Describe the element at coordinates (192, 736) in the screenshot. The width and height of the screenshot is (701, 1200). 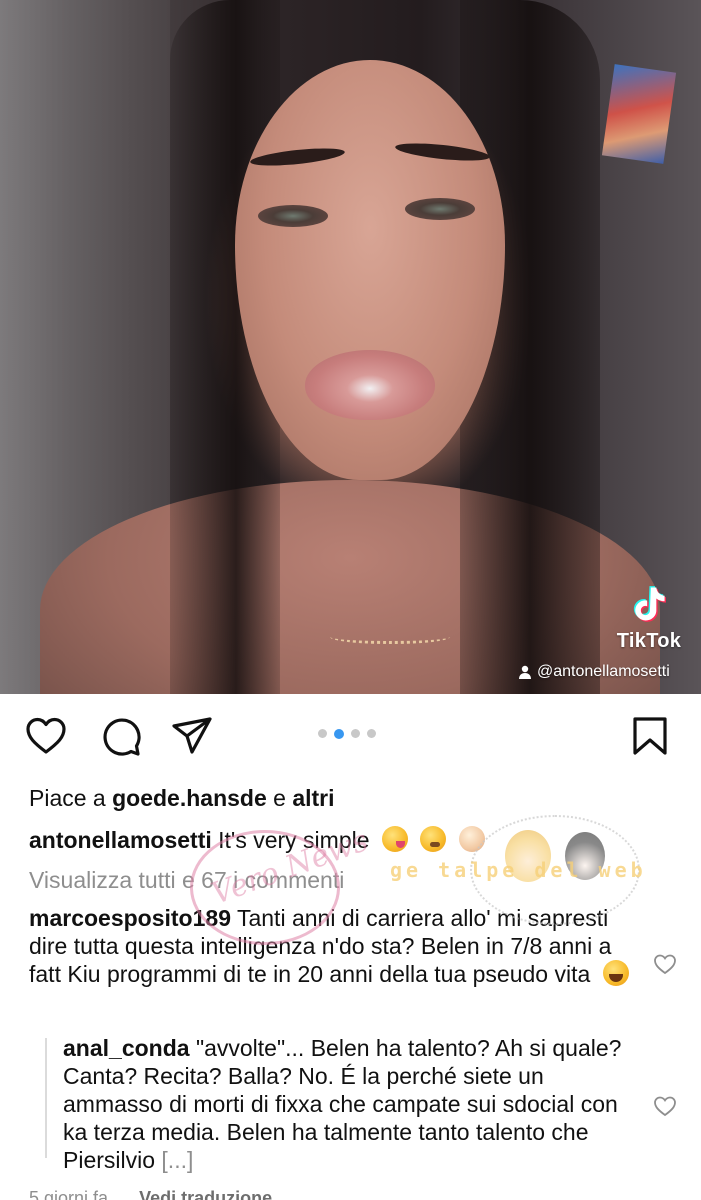
I see `share-icon` at that location.